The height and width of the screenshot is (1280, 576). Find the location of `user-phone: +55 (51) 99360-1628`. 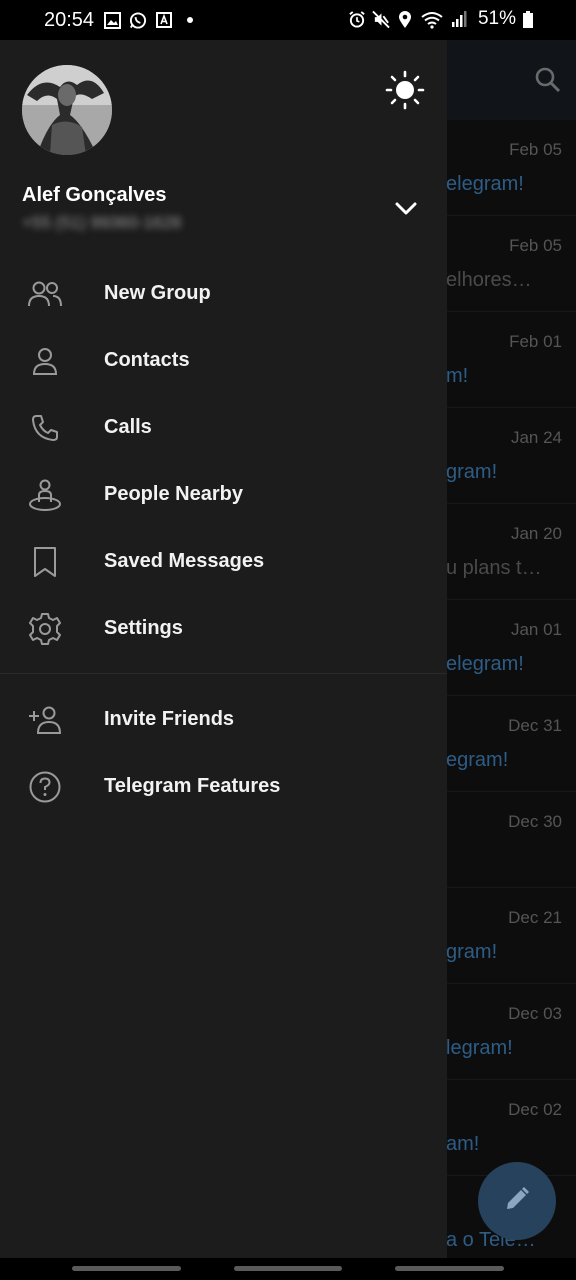

user-phone: +55 (51) 99360-1628 is located at coordinates (102, 222).